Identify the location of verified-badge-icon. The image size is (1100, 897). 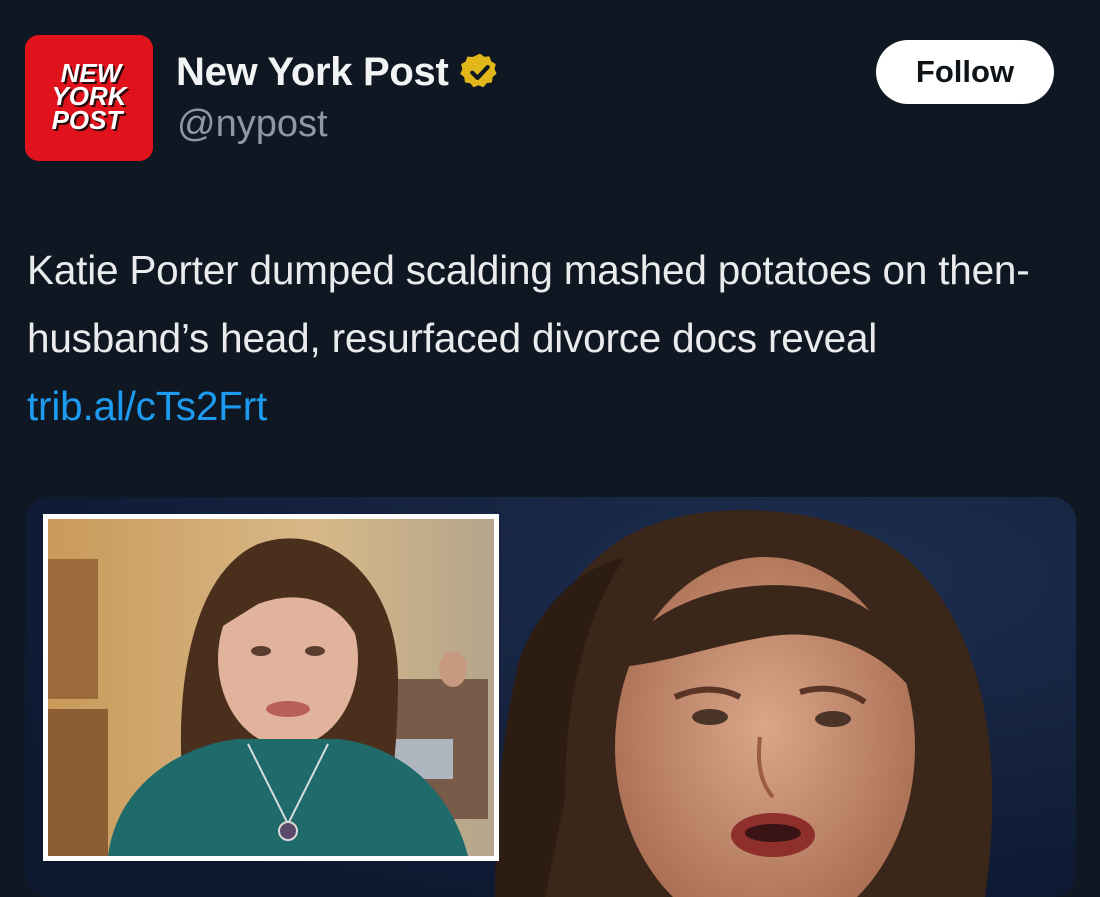
(478, 70).